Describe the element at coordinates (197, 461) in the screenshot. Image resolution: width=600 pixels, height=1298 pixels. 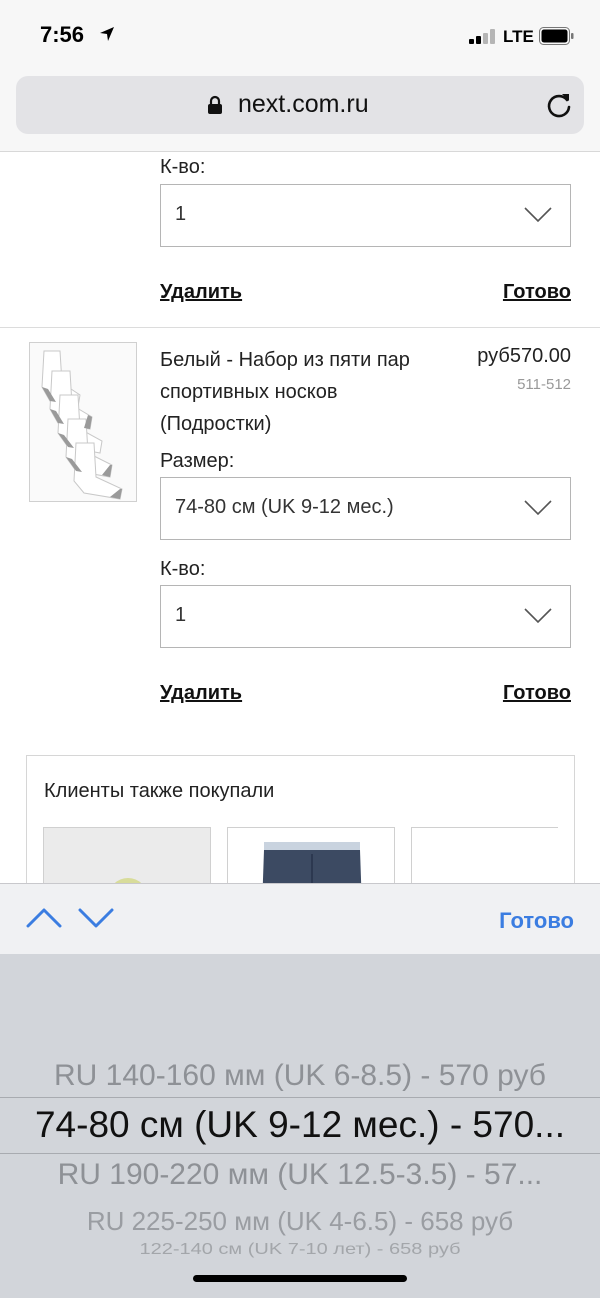
I see `size-label: Размер:` at that location.